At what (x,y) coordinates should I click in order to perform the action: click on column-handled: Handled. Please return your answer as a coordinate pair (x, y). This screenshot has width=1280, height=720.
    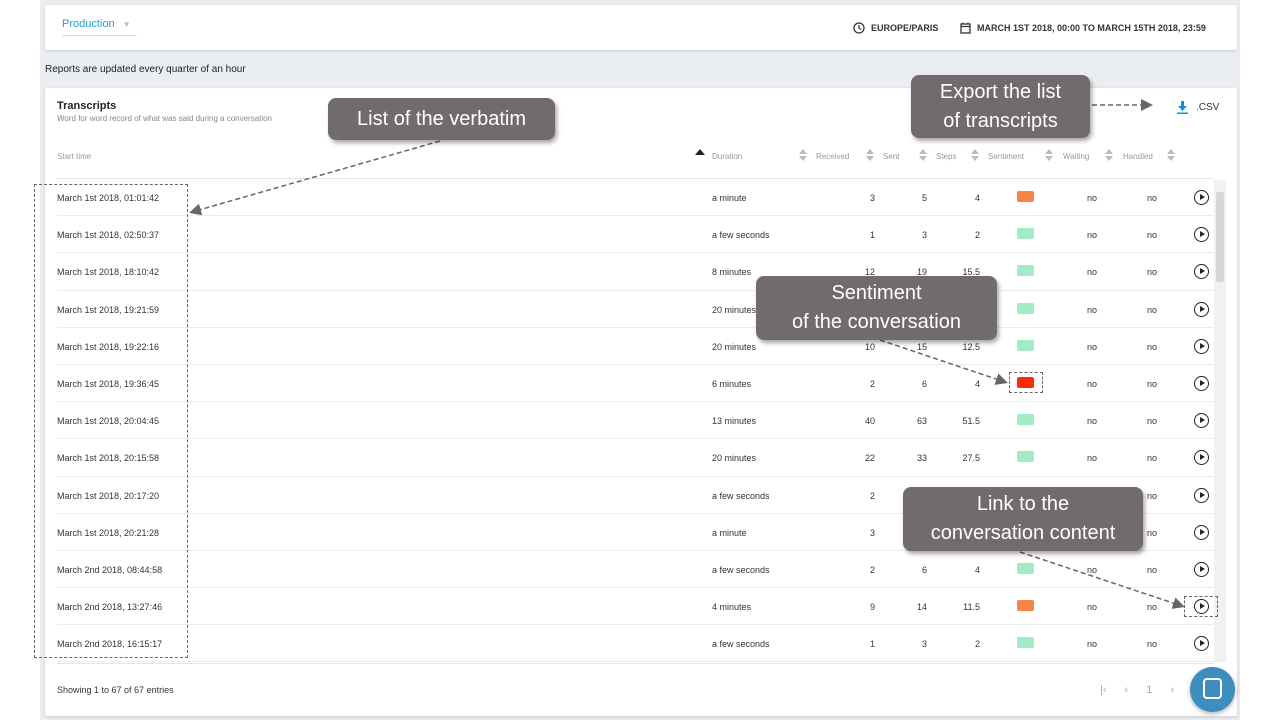
    Looking at the image, I should click on (1138, 156).